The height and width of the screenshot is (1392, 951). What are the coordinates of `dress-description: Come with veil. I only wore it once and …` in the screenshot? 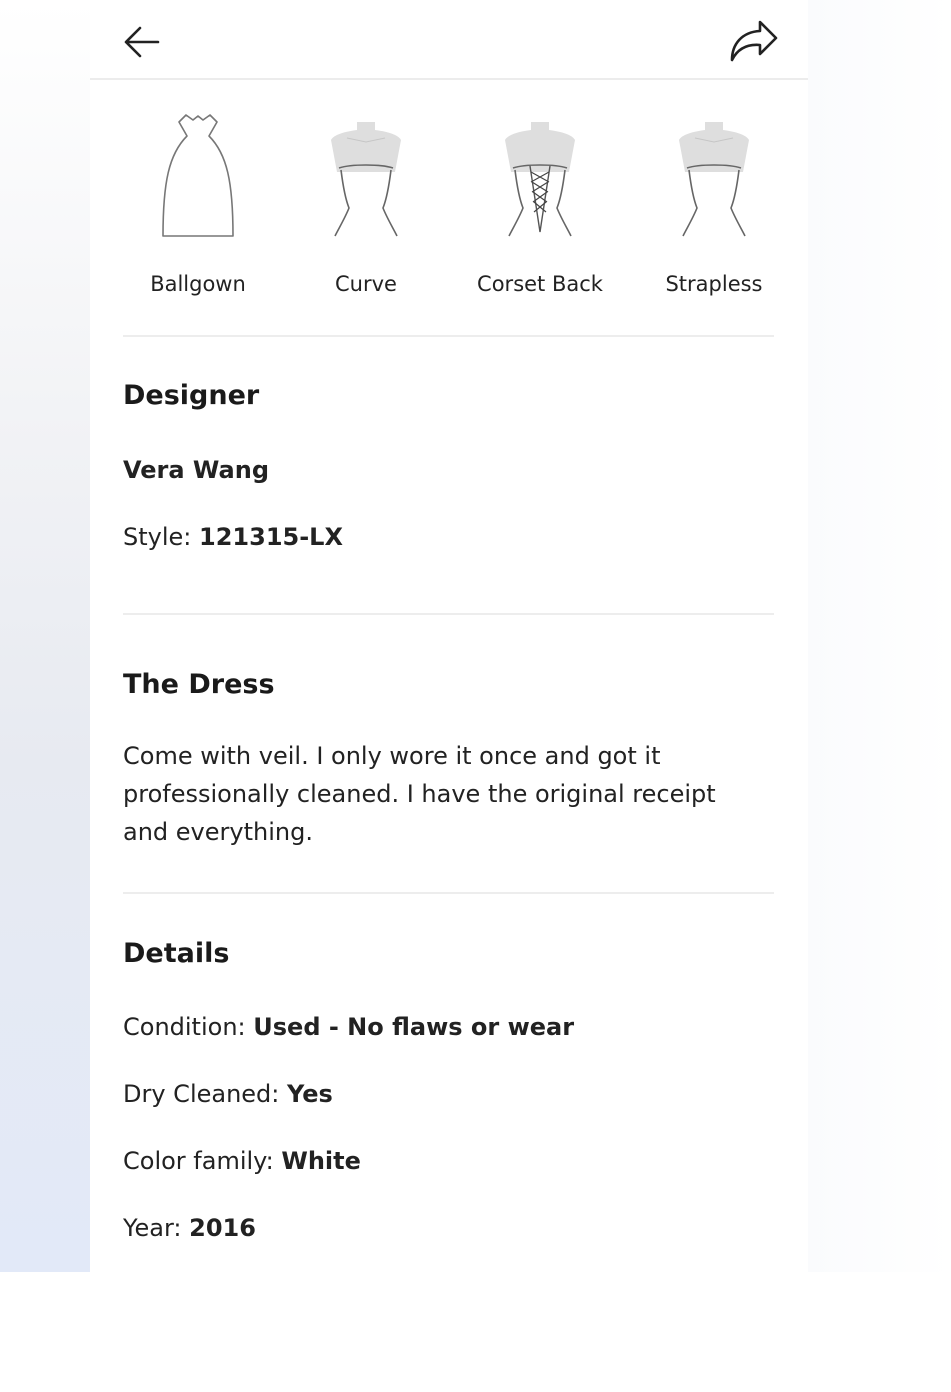 It's located at (419, 794).